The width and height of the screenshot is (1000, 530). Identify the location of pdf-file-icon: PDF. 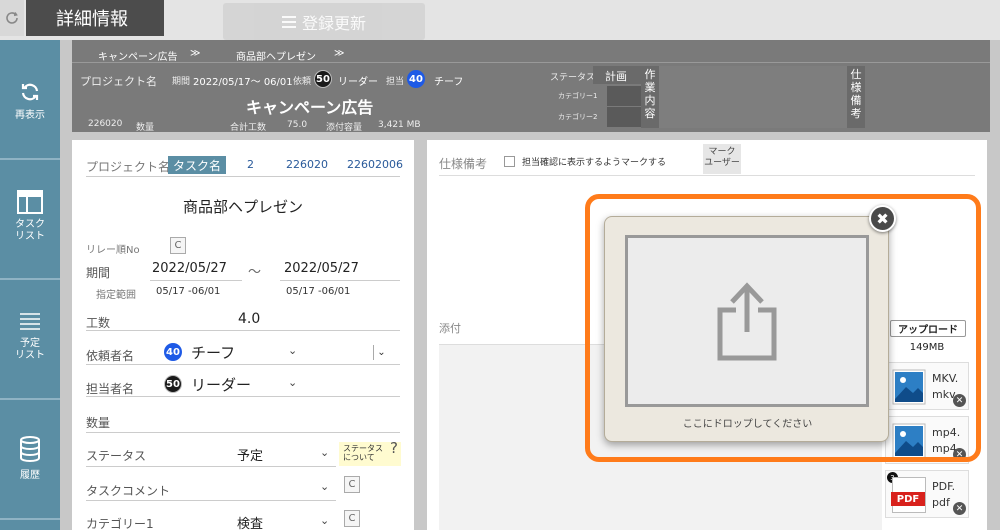
(908, 495).